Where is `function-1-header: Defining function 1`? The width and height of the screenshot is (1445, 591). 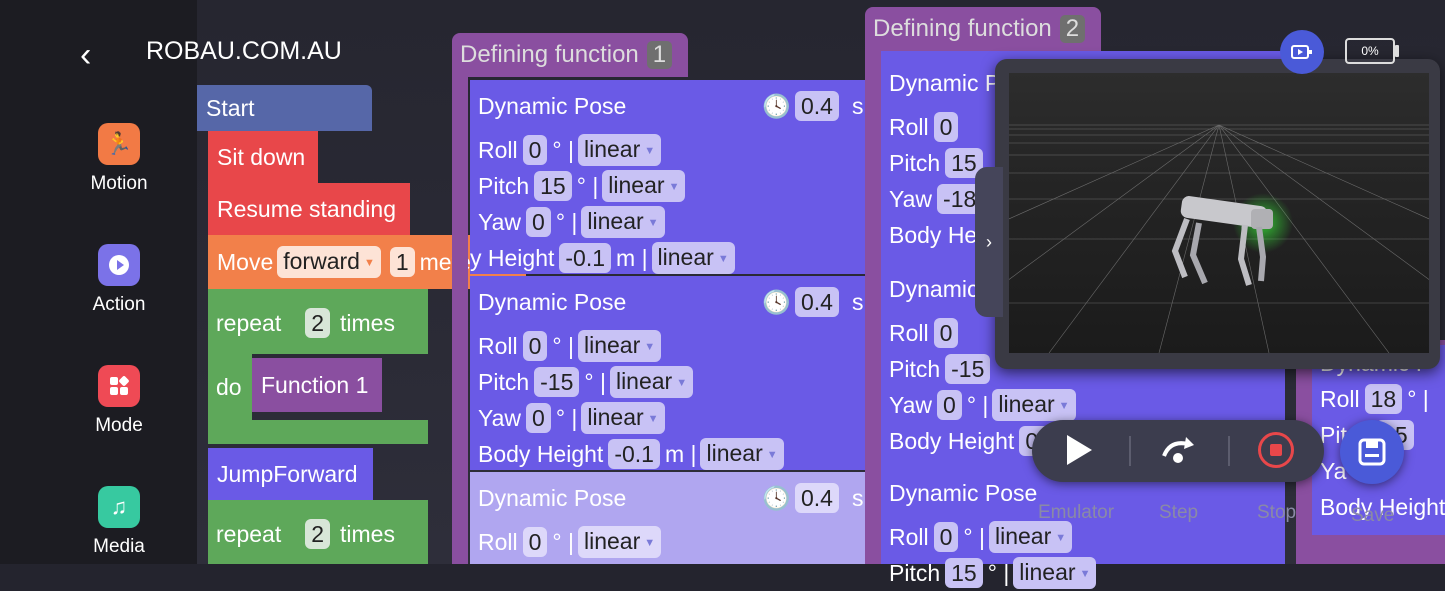 function-1-header: Defining function 1 is located at coordinates (570, 55).